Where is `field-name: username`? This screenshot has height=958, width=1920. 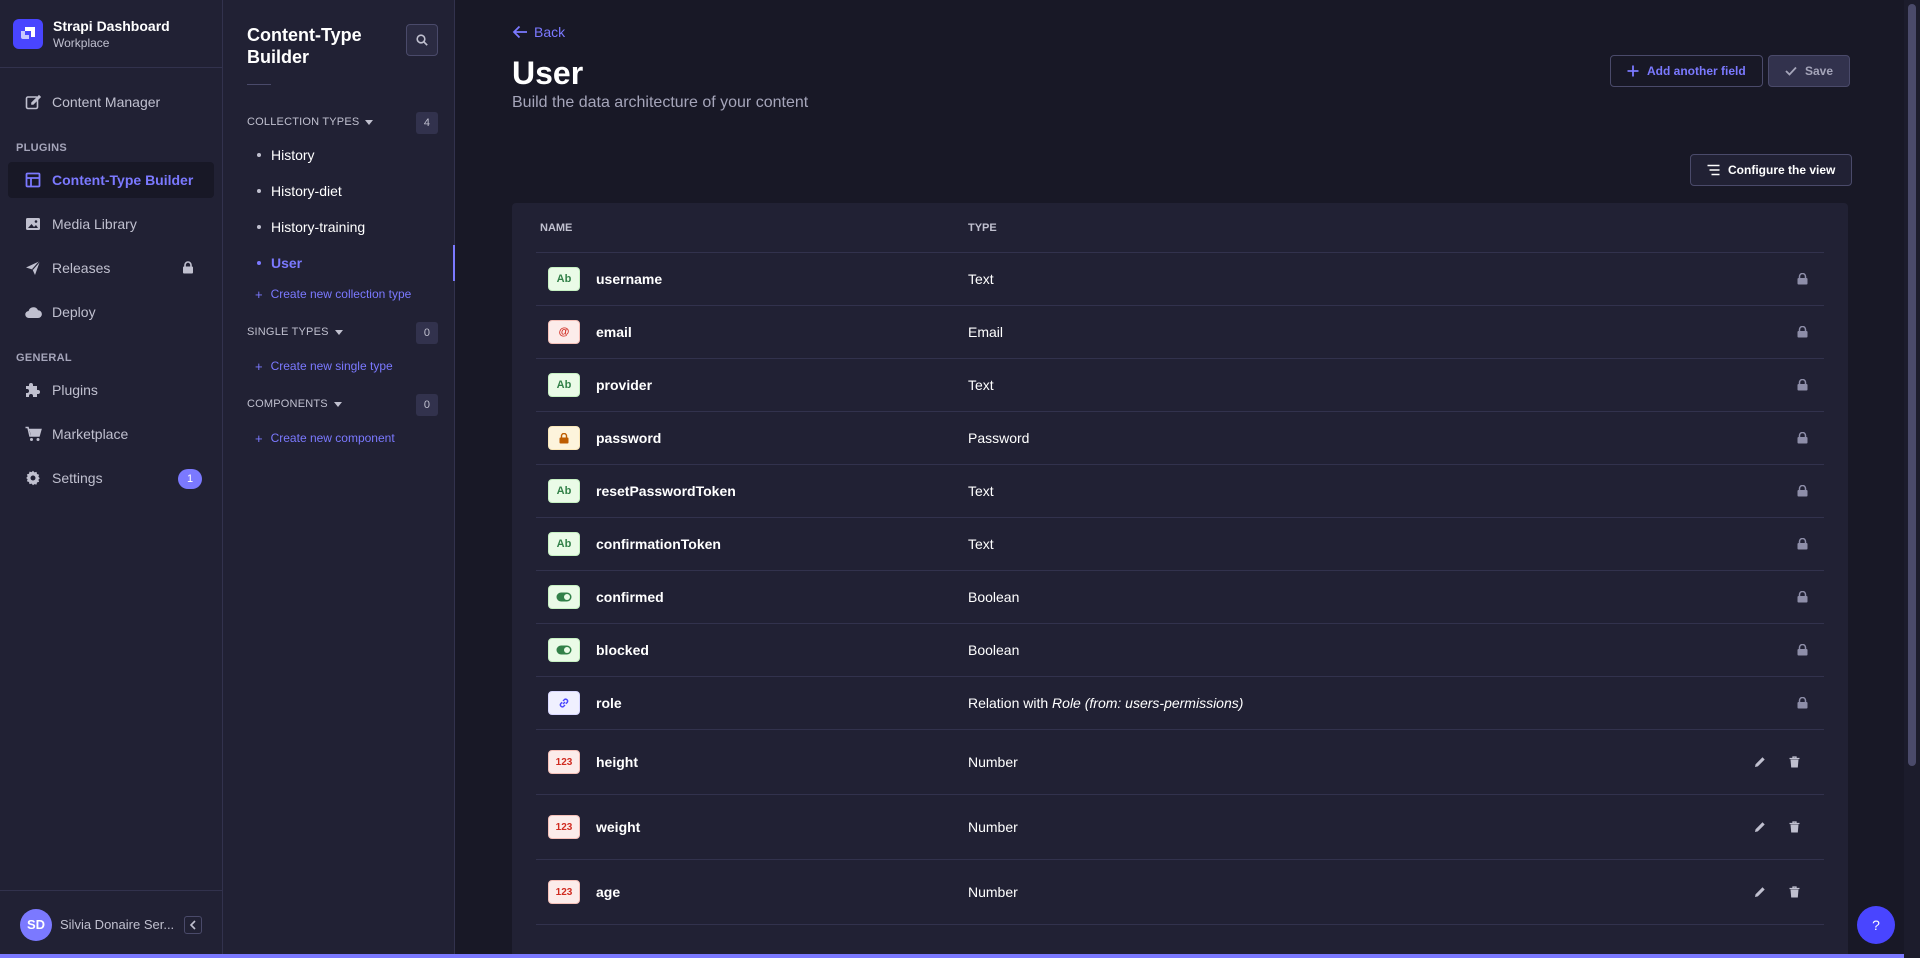 field-name: username is located at coordinates (629, 279).